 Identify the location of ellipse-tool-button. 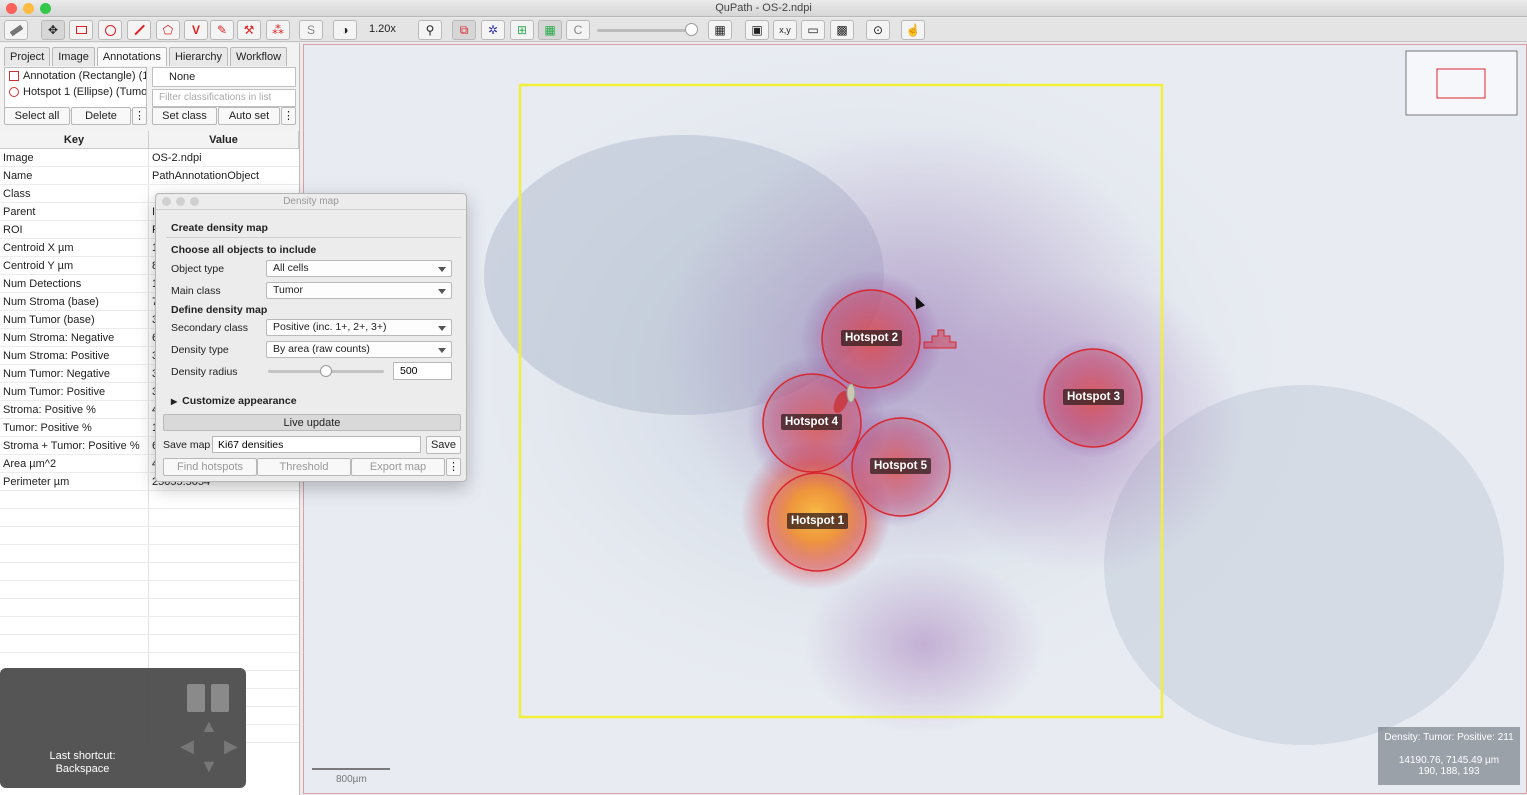
(110, 30).